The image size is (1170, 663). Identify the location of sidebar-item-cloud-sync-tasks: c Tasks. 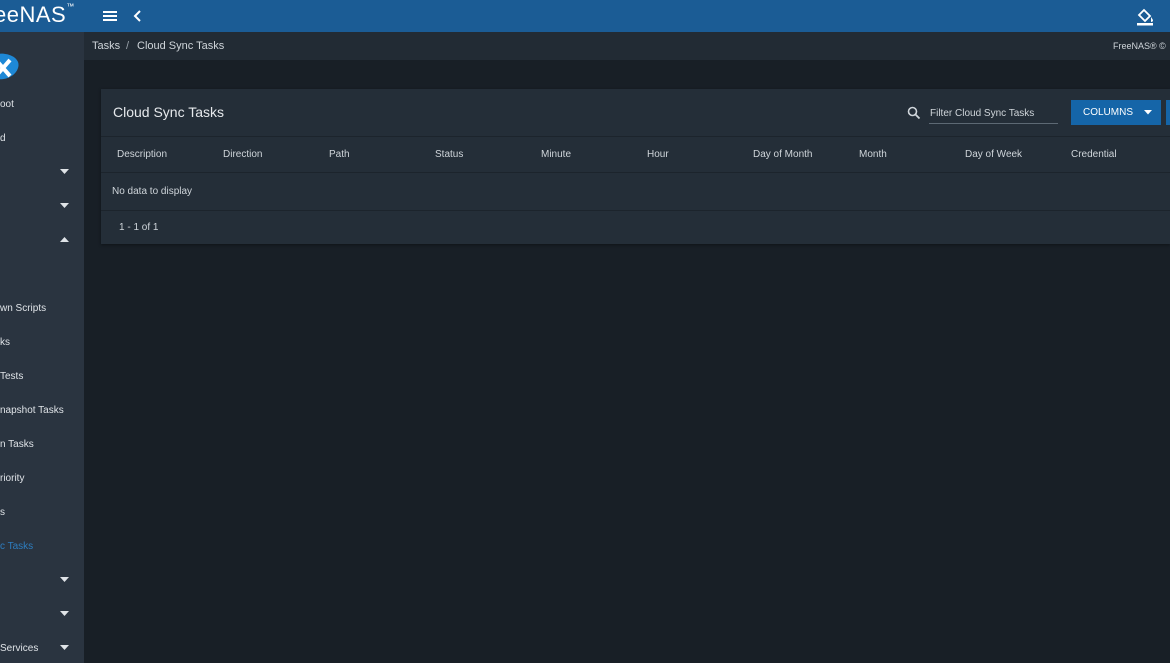
(42, 547).